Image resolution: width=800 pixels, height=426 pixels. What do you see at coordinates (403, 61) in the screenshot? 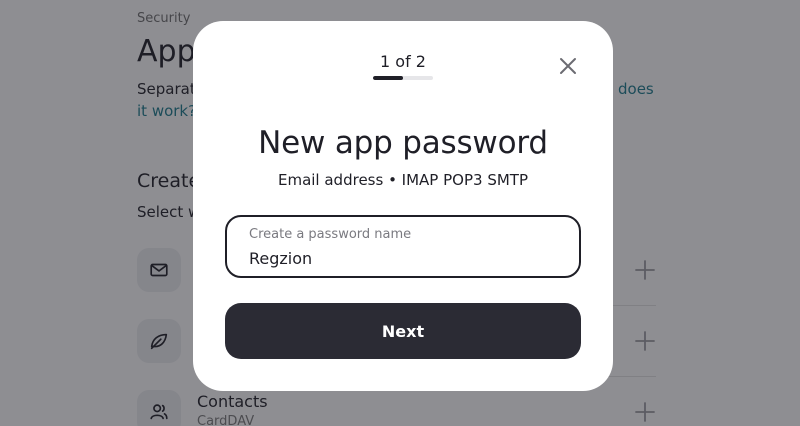
I see `step-indicator: 1 of 2` at bounding box center [403, 61].